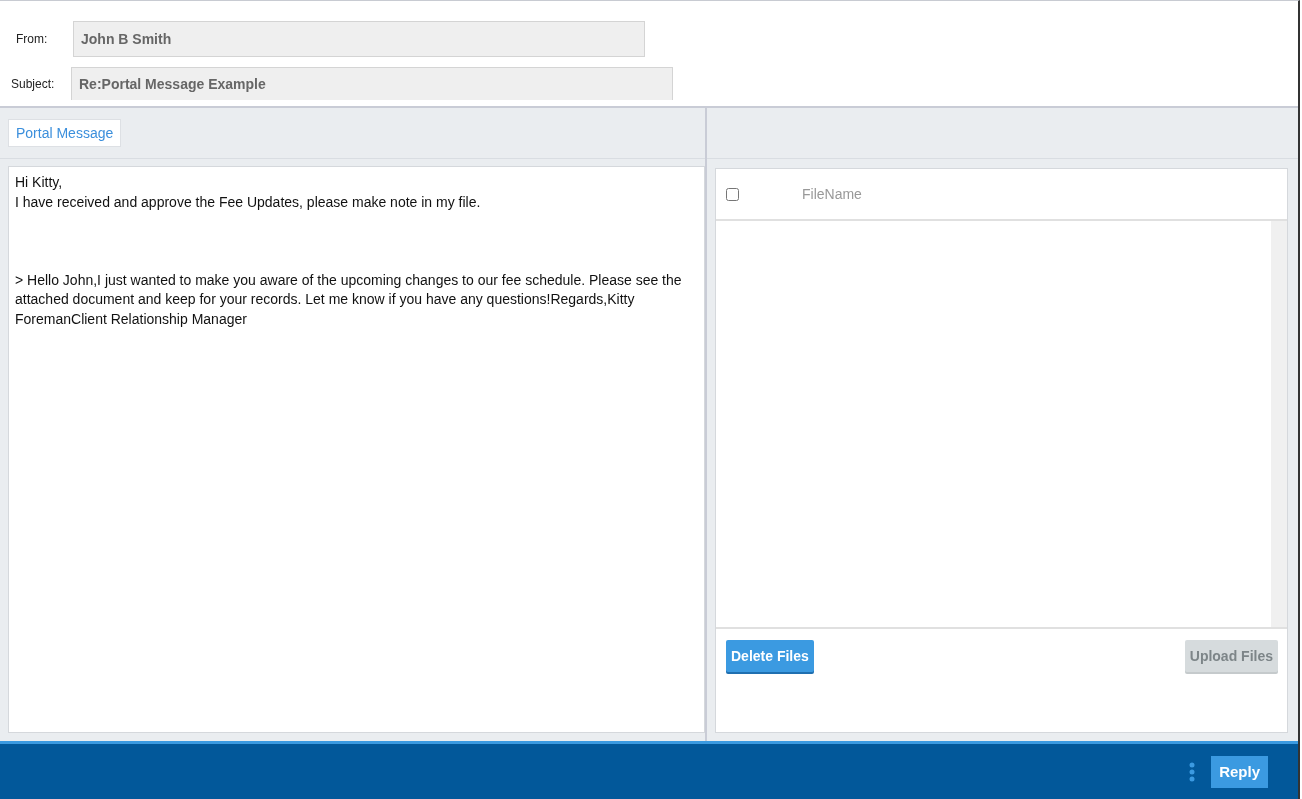  I want to click on input-field: John B Smith, so click(359, 39).